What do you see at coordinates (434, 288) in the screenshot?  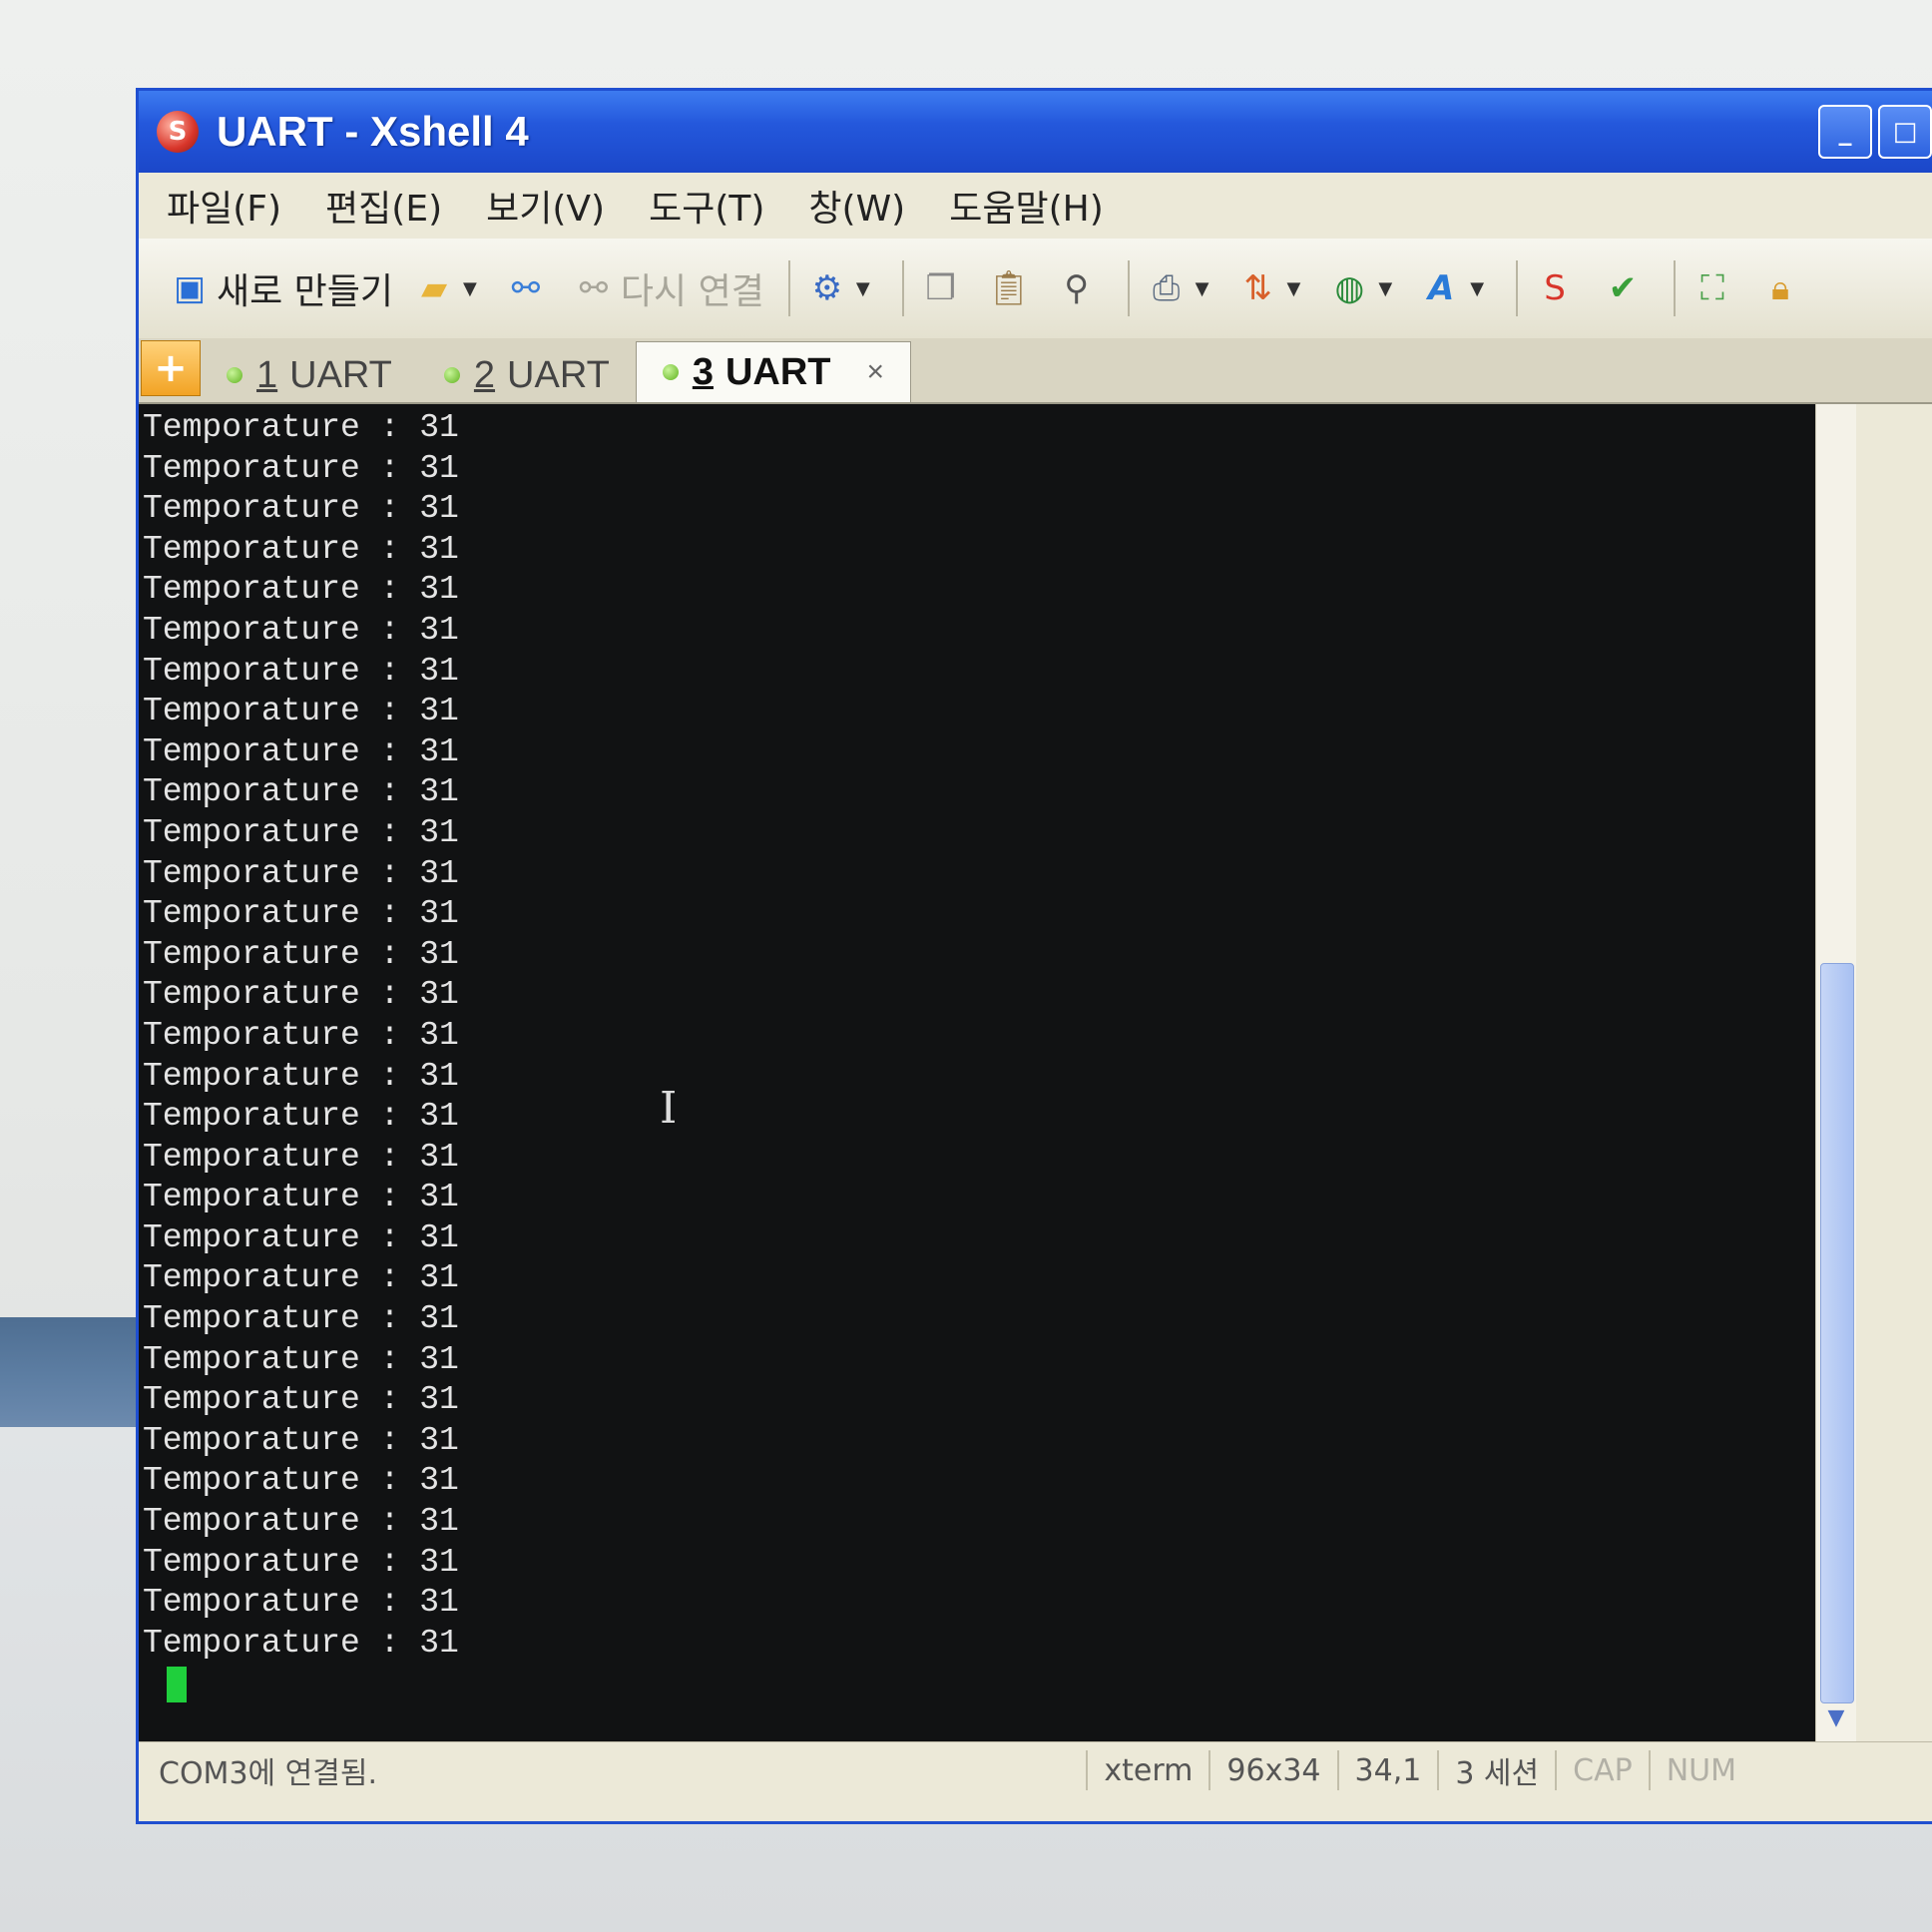 I see `folder-icon: ▰` at bounding box center [434, 288].